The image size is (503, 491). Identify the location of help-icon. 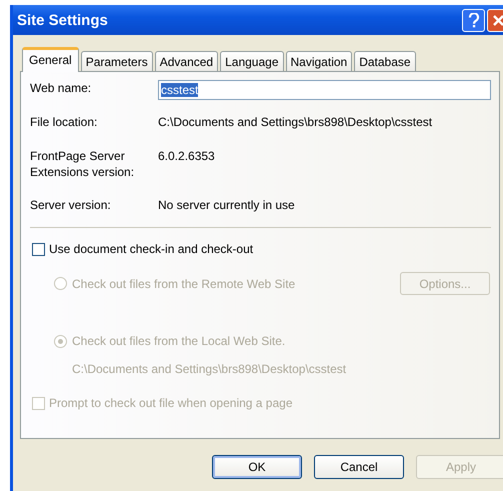
(474, 20).